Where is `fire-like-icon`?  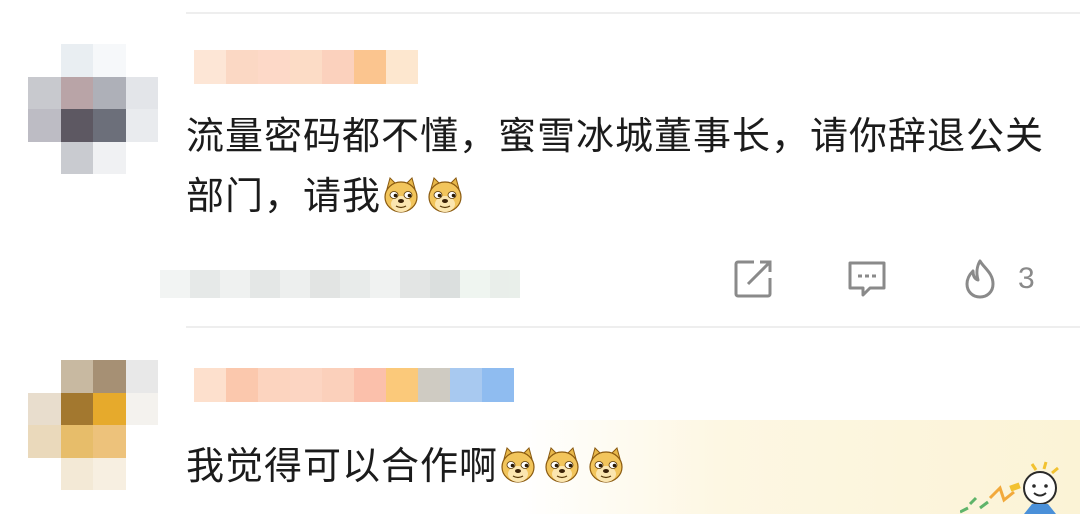
fire-like-icon is located at coordinates (980, 279).